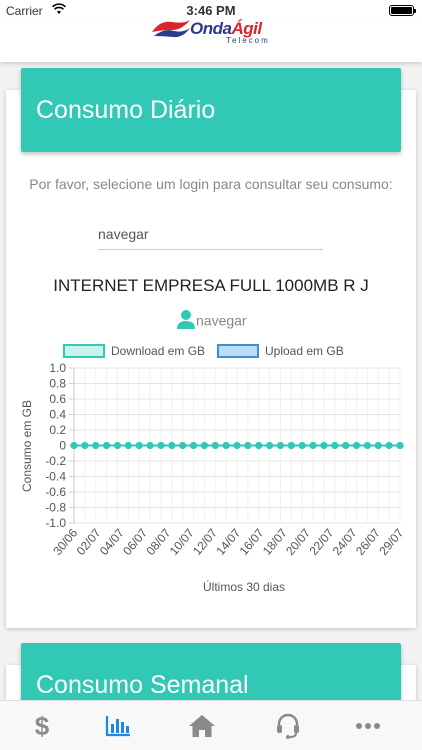  What do you see at coordinates (55, 477) in the screenshot?
I see `y-tick-label: -0.4` at bounding box center [55, 477].